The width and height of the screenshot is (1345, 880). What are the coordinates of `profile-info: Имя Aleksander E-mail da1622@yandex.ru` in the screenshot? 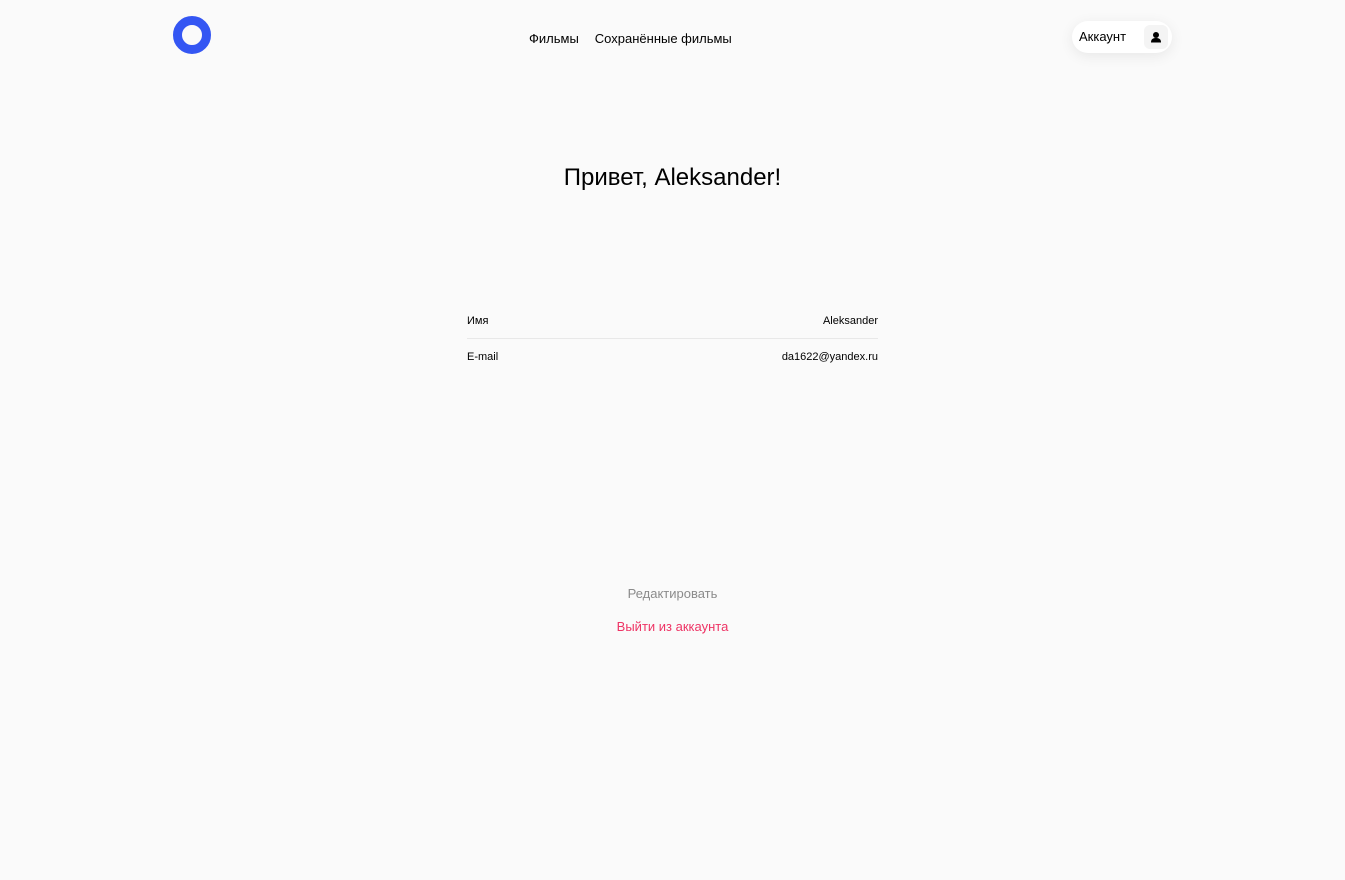 It's located at (672, 339).